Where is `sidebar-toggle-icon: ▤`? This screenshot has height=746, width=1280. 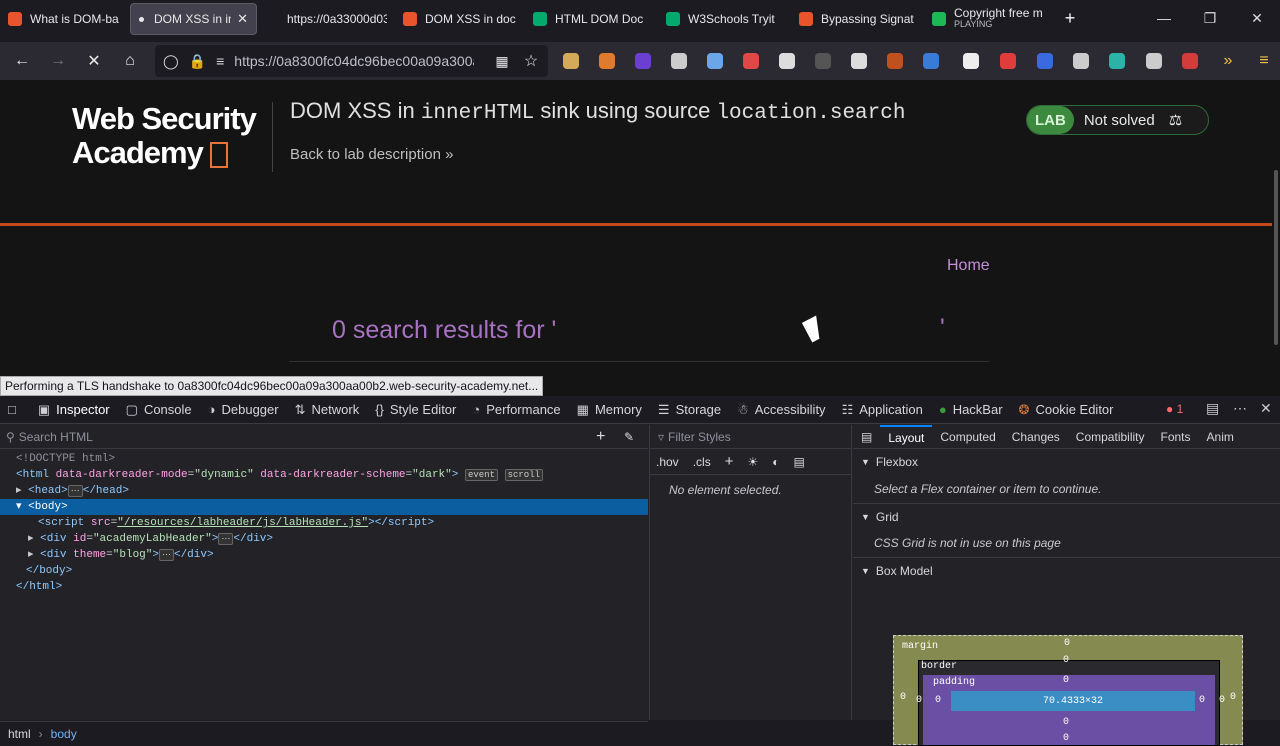 sidebar-toggle-icon: ▤ is located at coordinates (866, 437).